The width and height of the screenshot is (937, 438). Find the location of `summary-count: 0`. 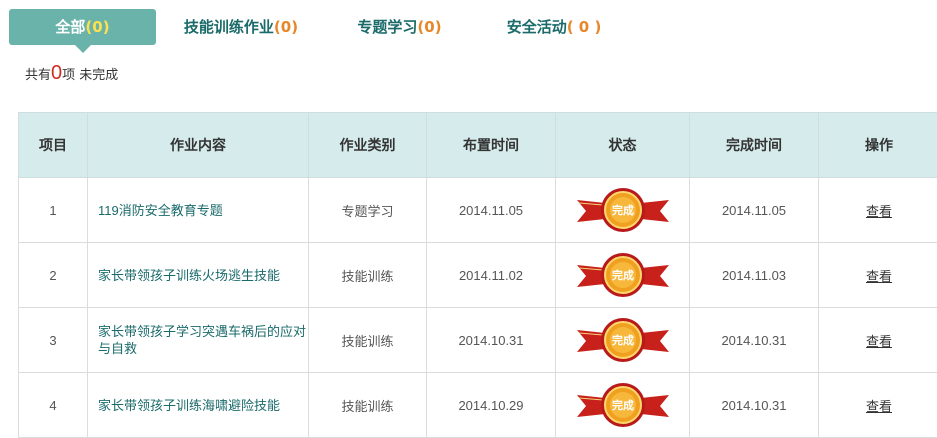

summary-count: 0 is located at coordinates (56, 73).